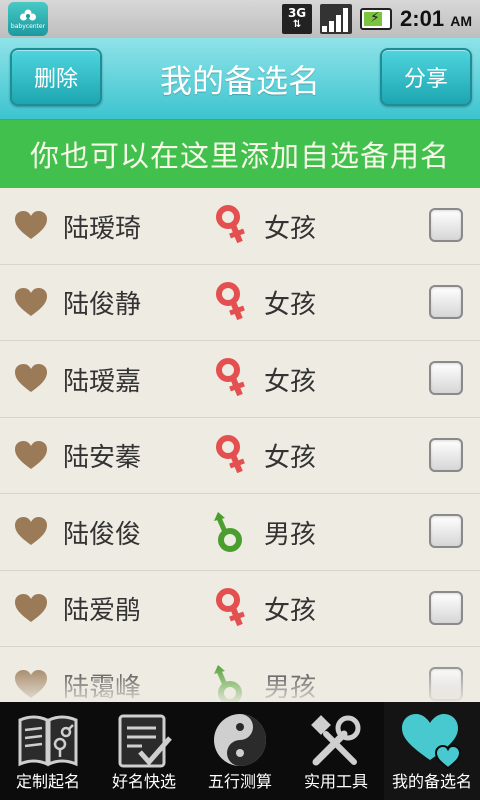 The width and height of the screenshot is (480, 800). I want to click on candidate-name: 陆俊俊, so click(102, 534).